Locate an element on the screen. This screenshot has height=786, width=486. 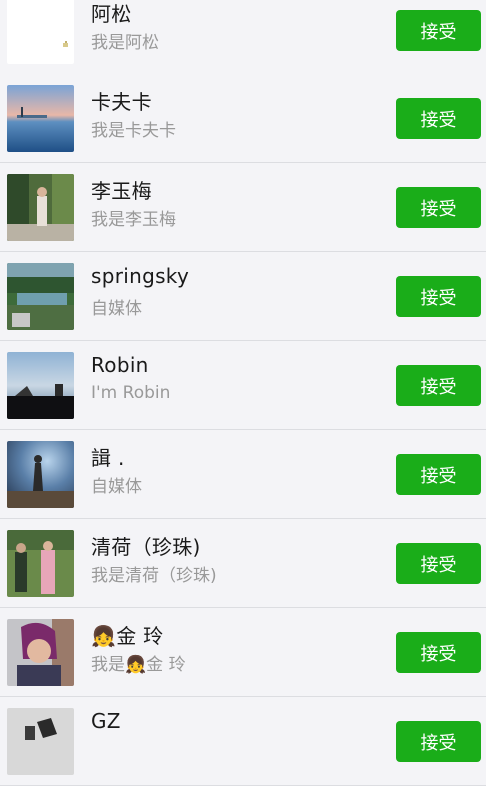
request-message: 我是卡夫卡 is located at coordinates (133, 131).